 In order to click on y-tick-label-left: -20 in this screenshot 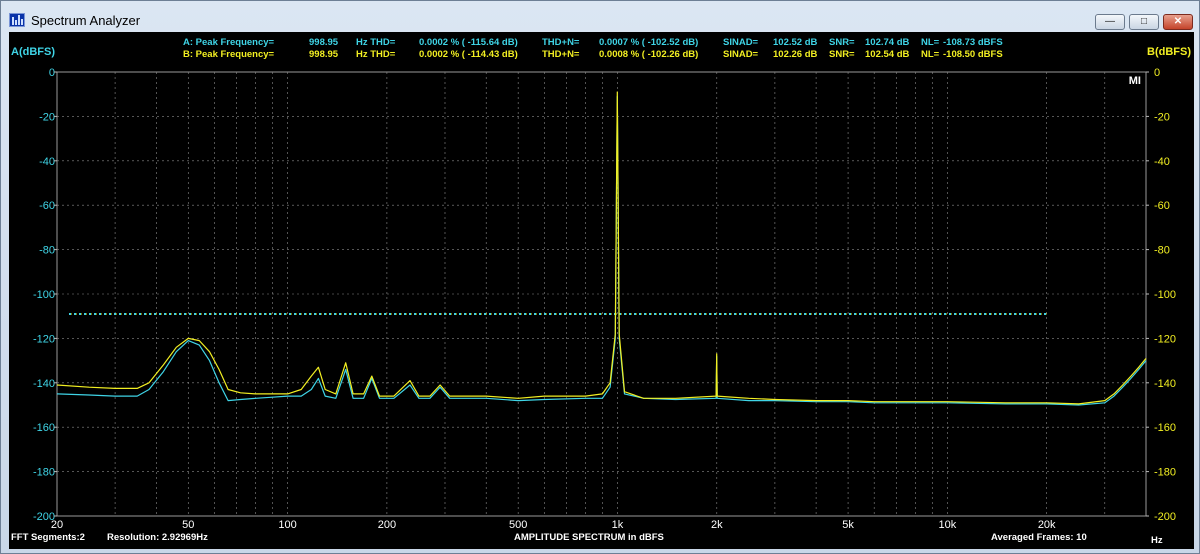, I will do `click(47, 117)`.